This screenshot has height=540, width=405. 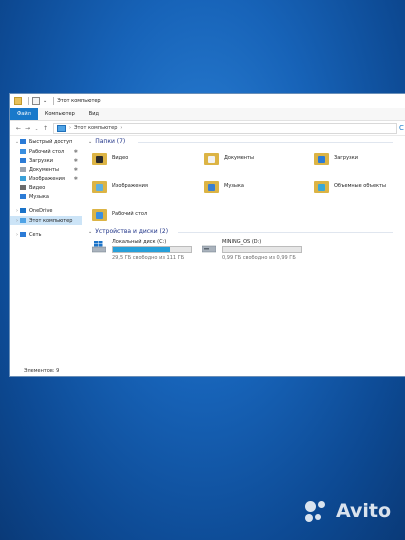 I want to click on sidebar-item-star: ⌄ Быстрый доступ, so click(x=46, y=141).